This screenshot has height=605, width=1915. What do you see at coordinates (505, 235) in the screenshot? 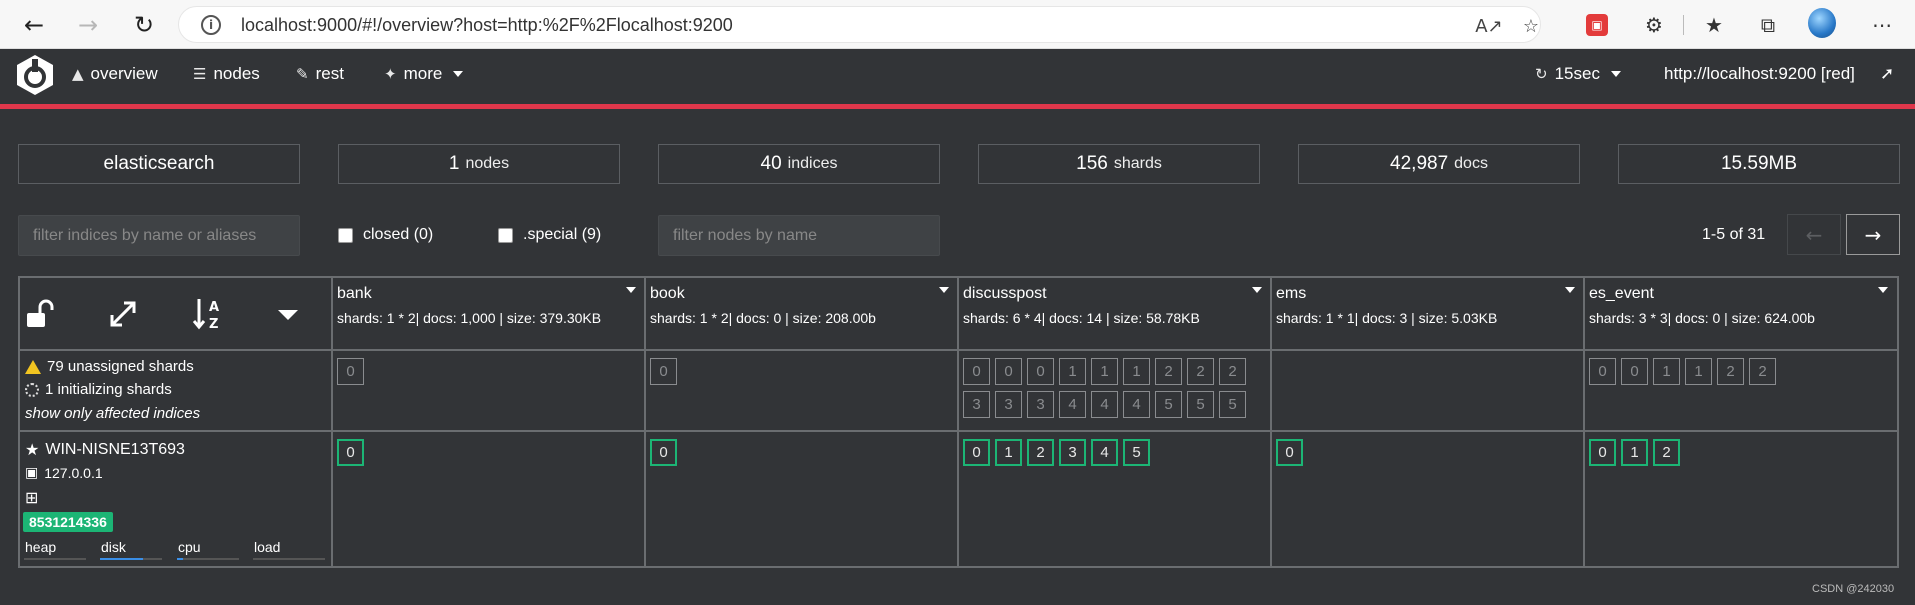
I see `checkbox-special` at bounding box center [505, 235].